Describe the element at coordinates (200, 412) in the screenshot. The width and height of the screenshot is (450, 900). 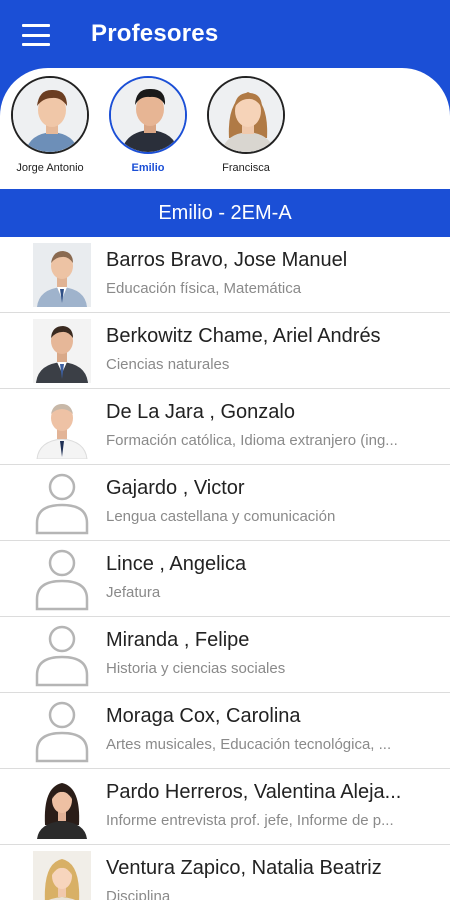
I see `teacher-name: De La Jara , Gonzalo` at that location.